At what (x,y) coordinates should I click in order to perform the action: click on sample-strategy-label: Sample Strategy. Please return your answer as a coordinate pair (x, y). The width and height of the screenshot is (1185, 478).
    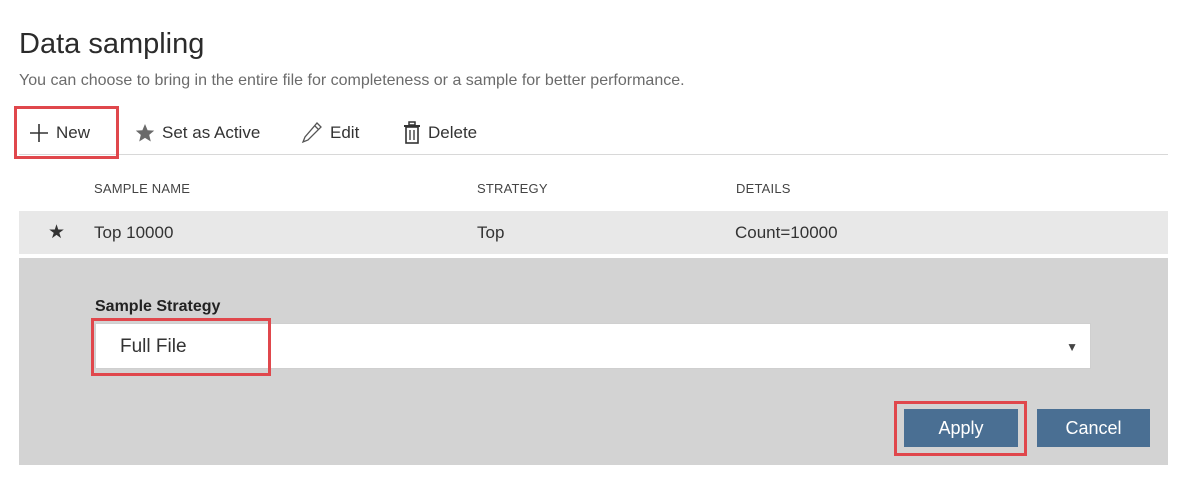
    Looking at the image, I should click on (158, 306).